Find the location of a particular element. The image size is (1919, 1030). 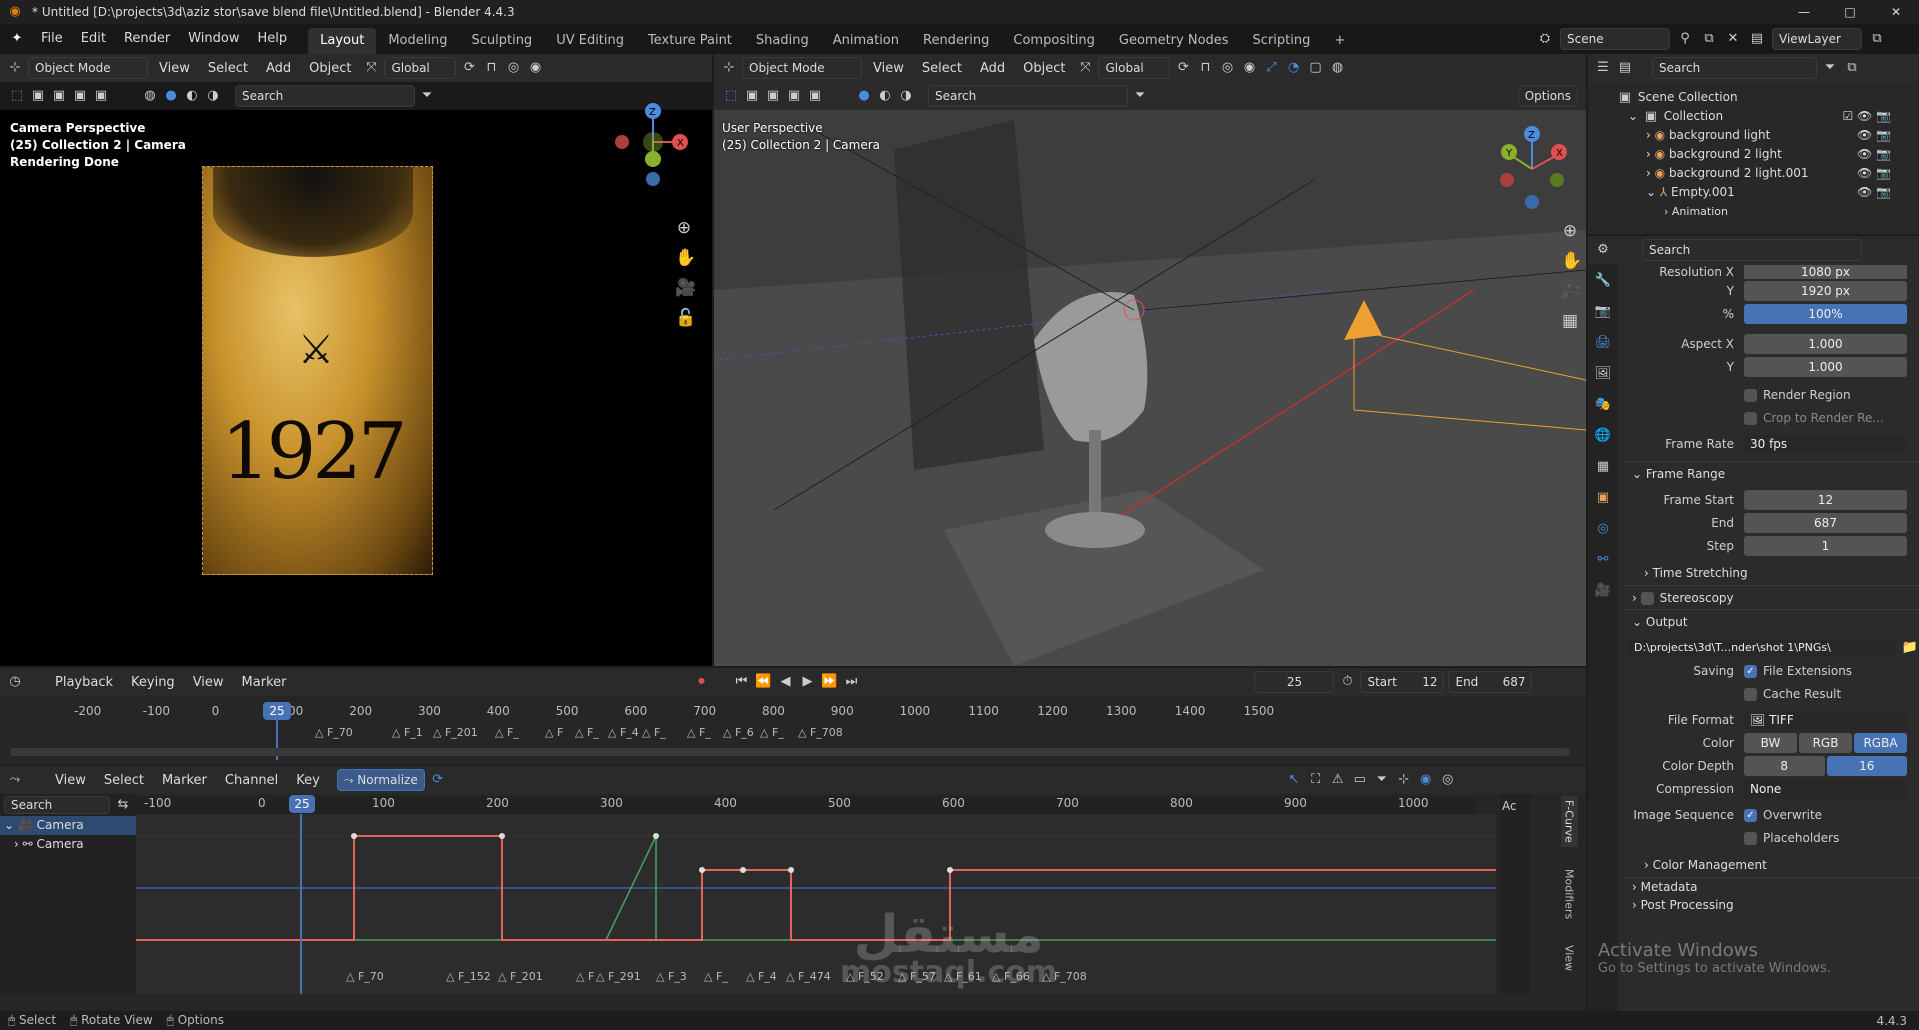

graph-marker: △ F_4 is located at coordinates (761, 976).